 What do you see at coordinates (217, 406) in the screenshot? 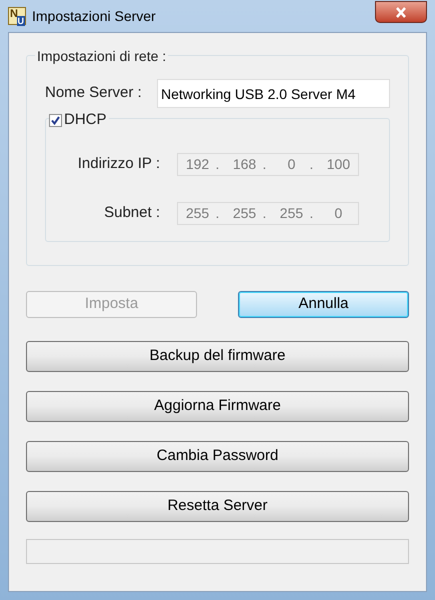
I see `action-button: Aggiorna Firmware` at bounding box center [217, 406].